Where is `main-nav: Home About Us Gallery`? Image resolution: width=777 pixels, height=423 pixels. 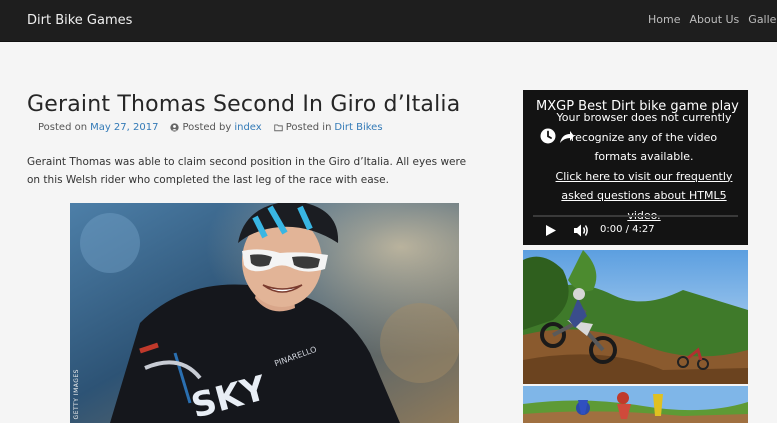 main-nav: Home About Us Gallery is located at coordinates (712, 19).